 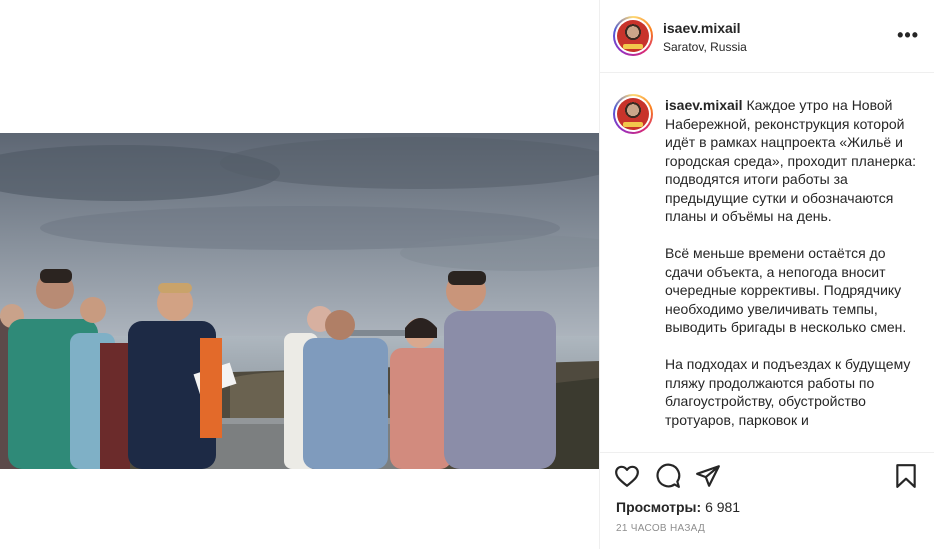 I want to click on caption-avatar, so click(x=633, y=114).